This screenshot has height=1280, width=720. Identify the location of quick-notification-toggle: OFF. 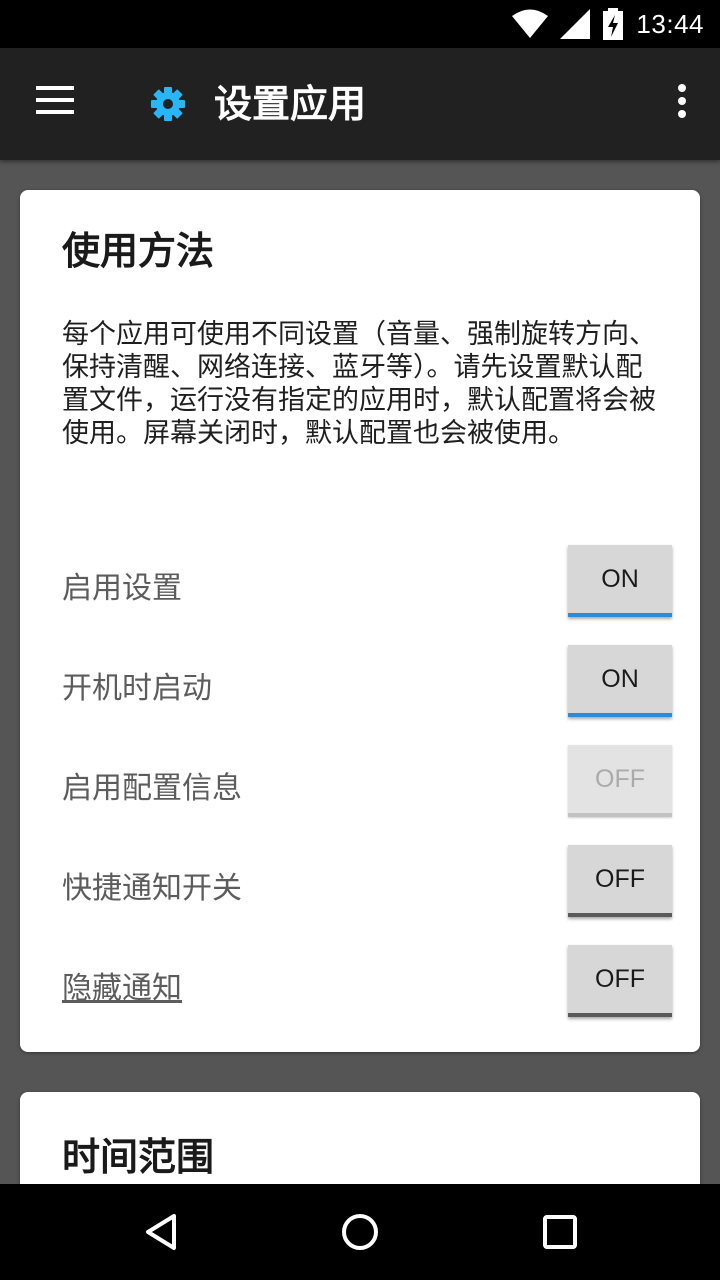
(620, 881).